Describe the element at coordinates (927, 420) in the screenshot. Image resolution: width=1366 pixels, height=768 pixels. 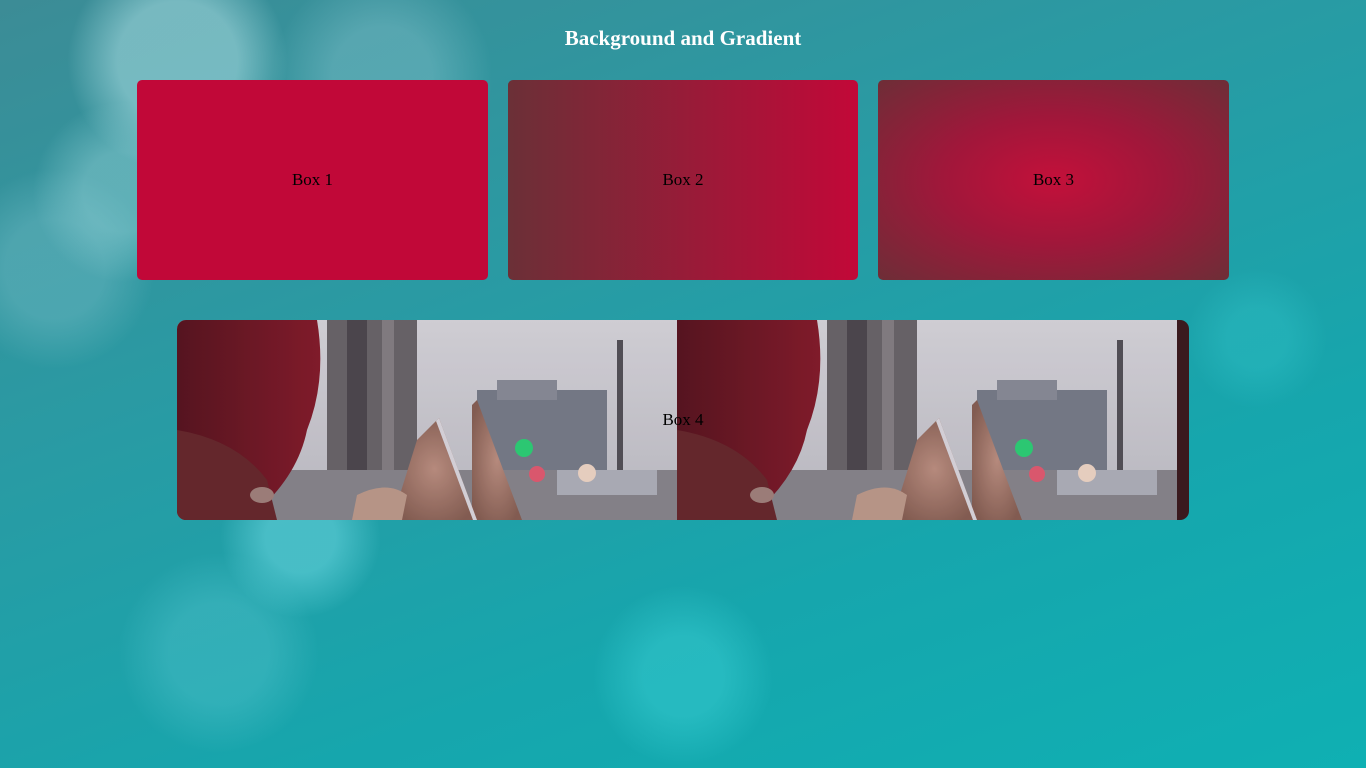
I see `mirror-photo-image-repeat` at that location.